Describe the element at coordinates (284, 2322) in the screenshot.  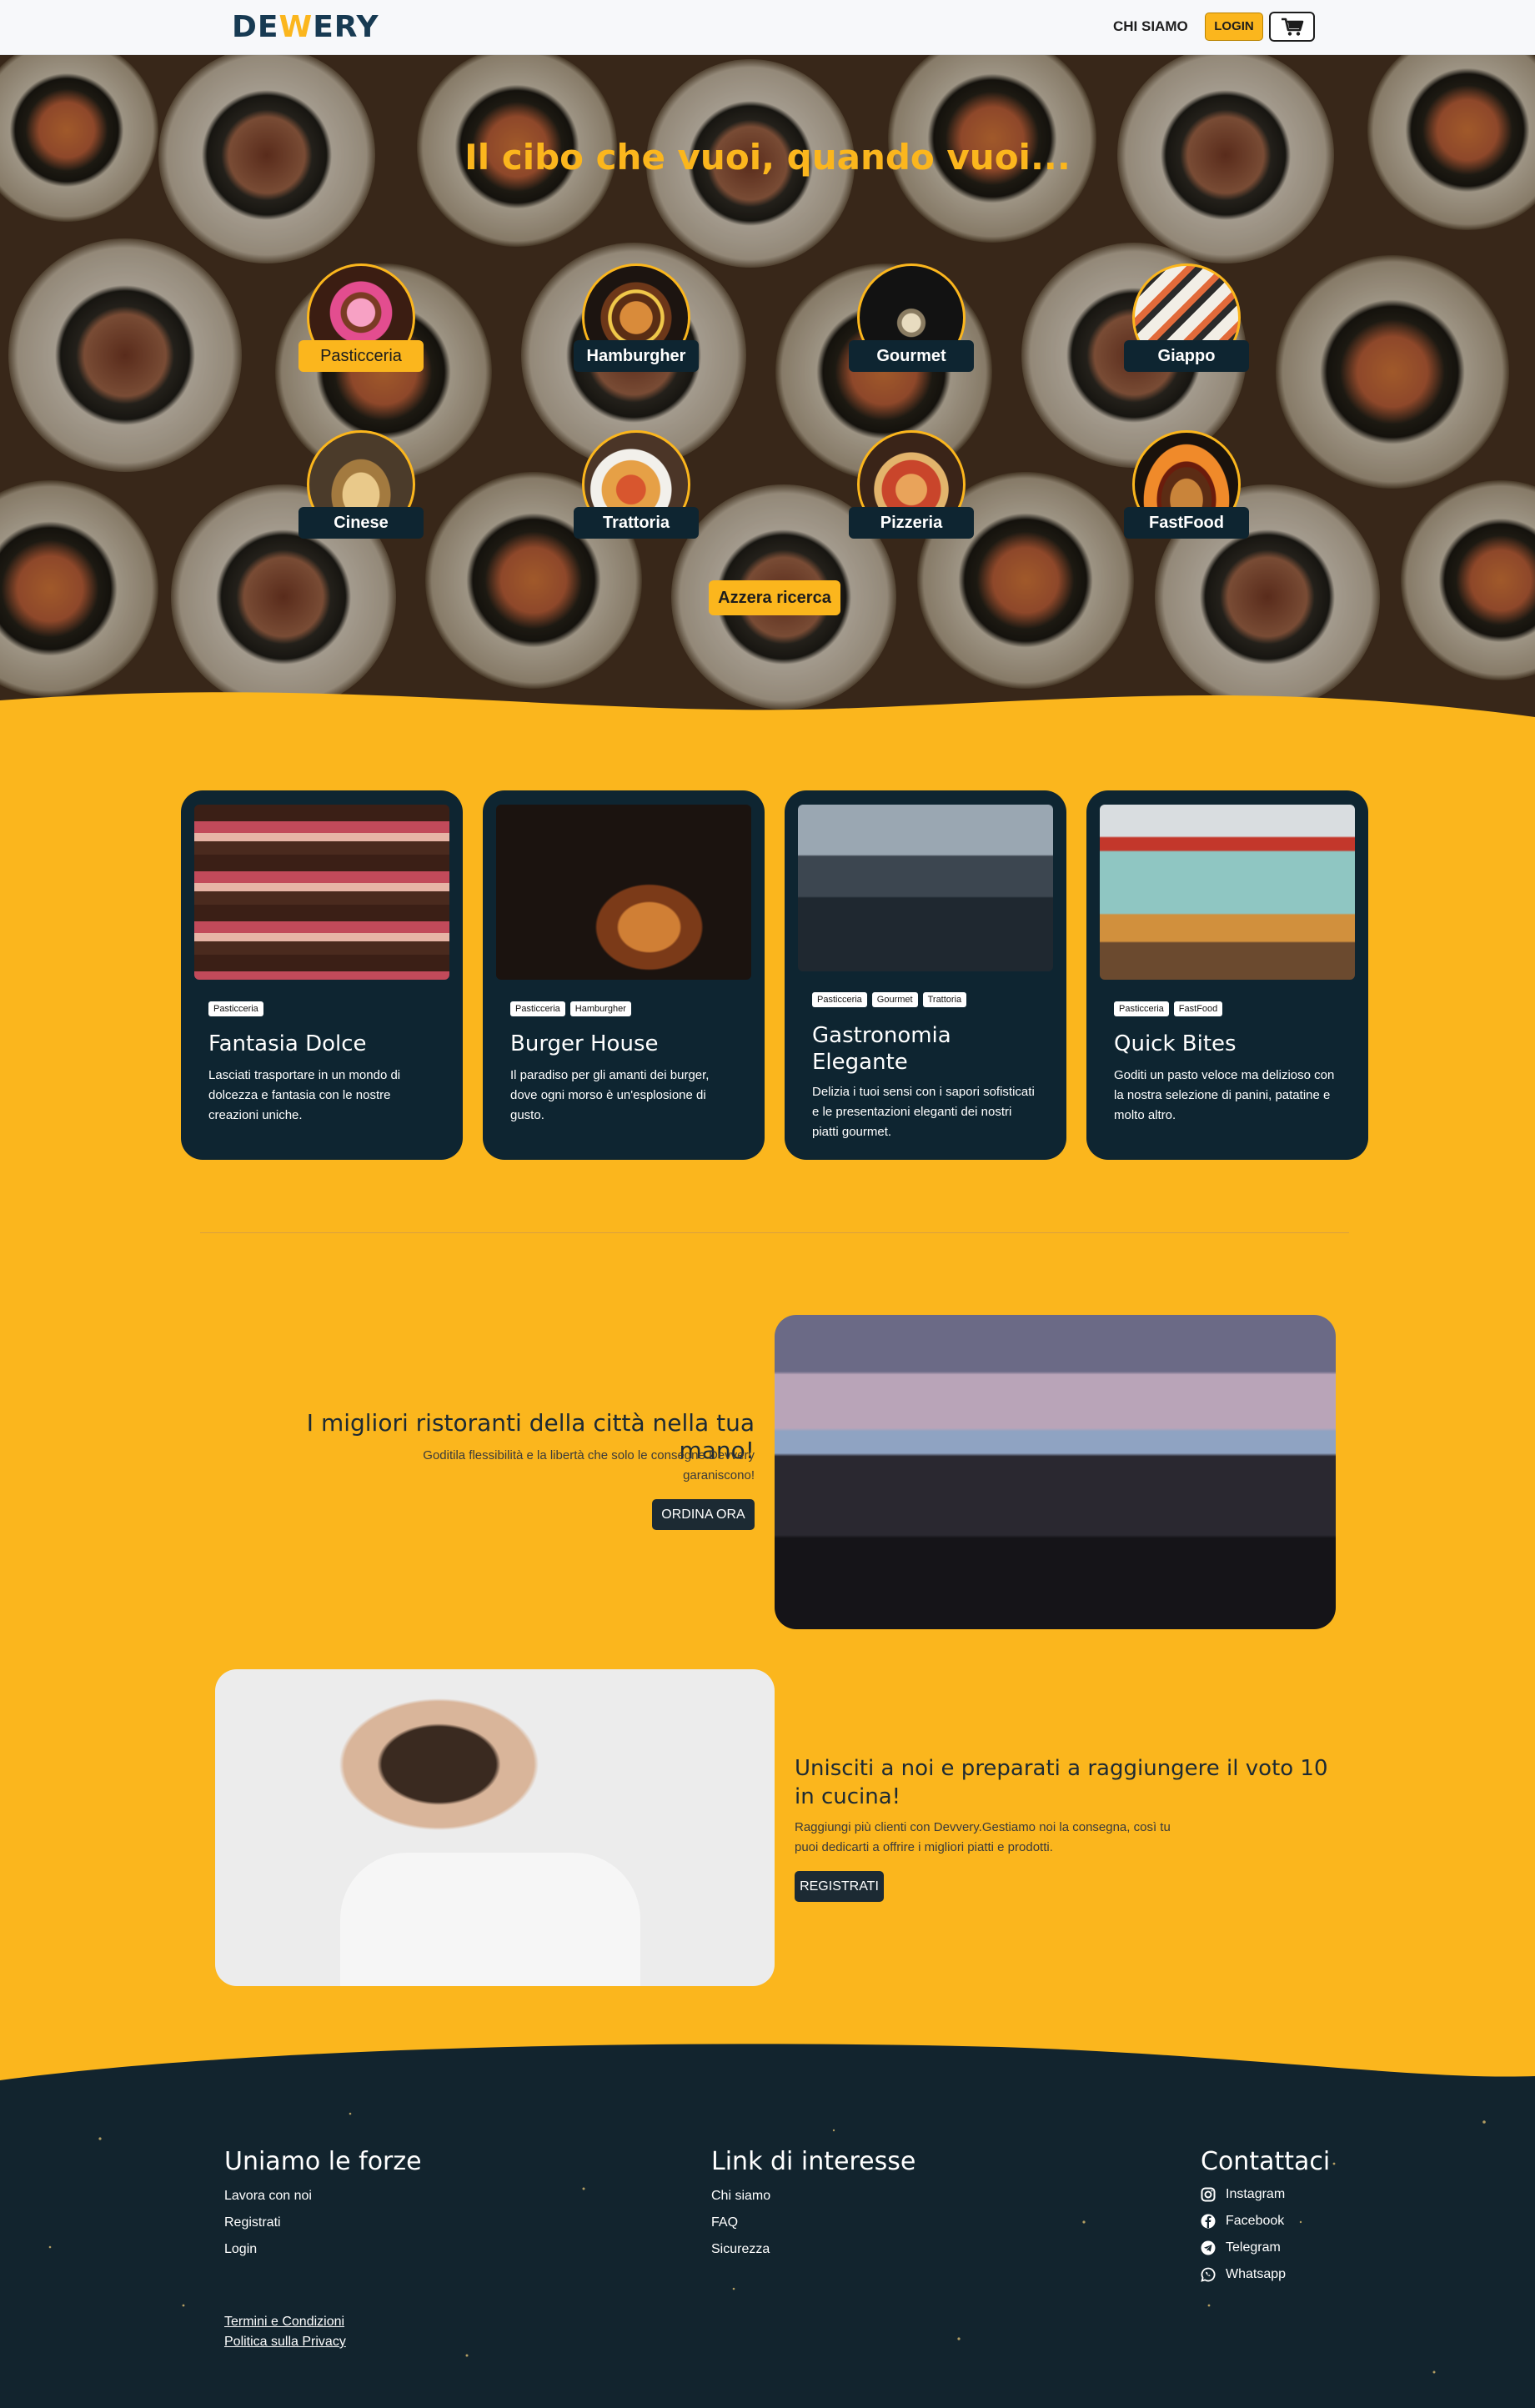
I see `footer-terms-link: Termini e Condizioni` at that location.